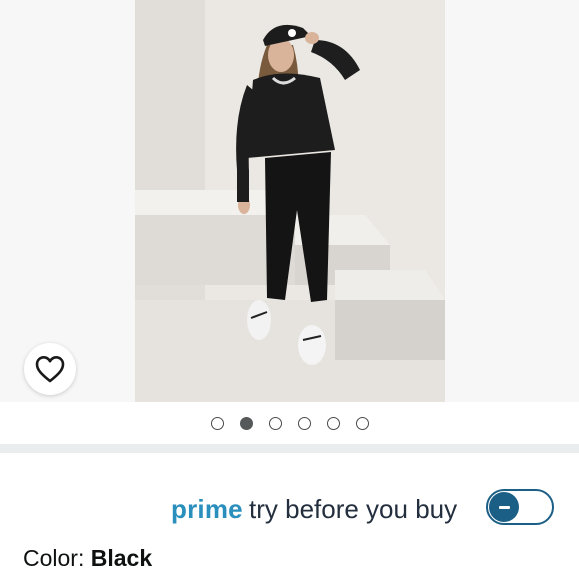 The image size is (579, 580). I want to click on add-to-wishlist-button, so click(50, 369).